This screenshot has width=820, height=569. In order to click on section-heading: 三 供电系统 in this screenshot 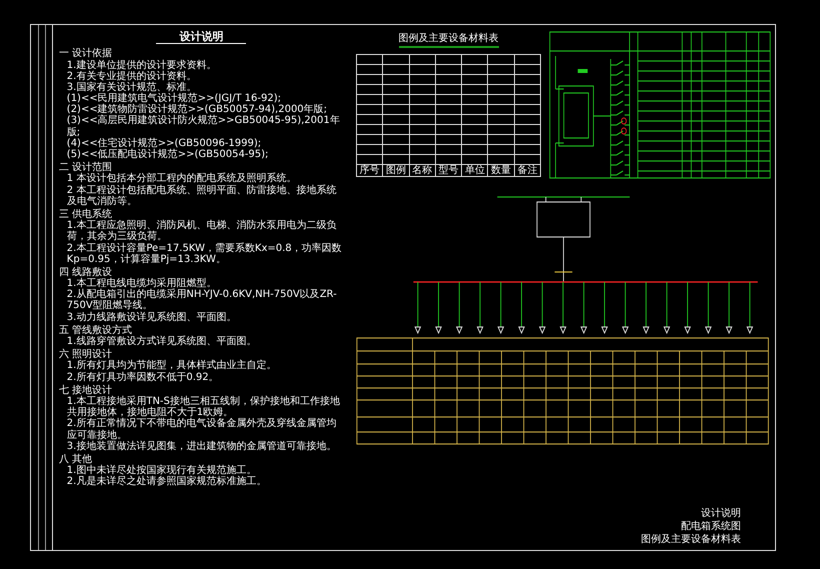, I will do `click(85, 214)`.